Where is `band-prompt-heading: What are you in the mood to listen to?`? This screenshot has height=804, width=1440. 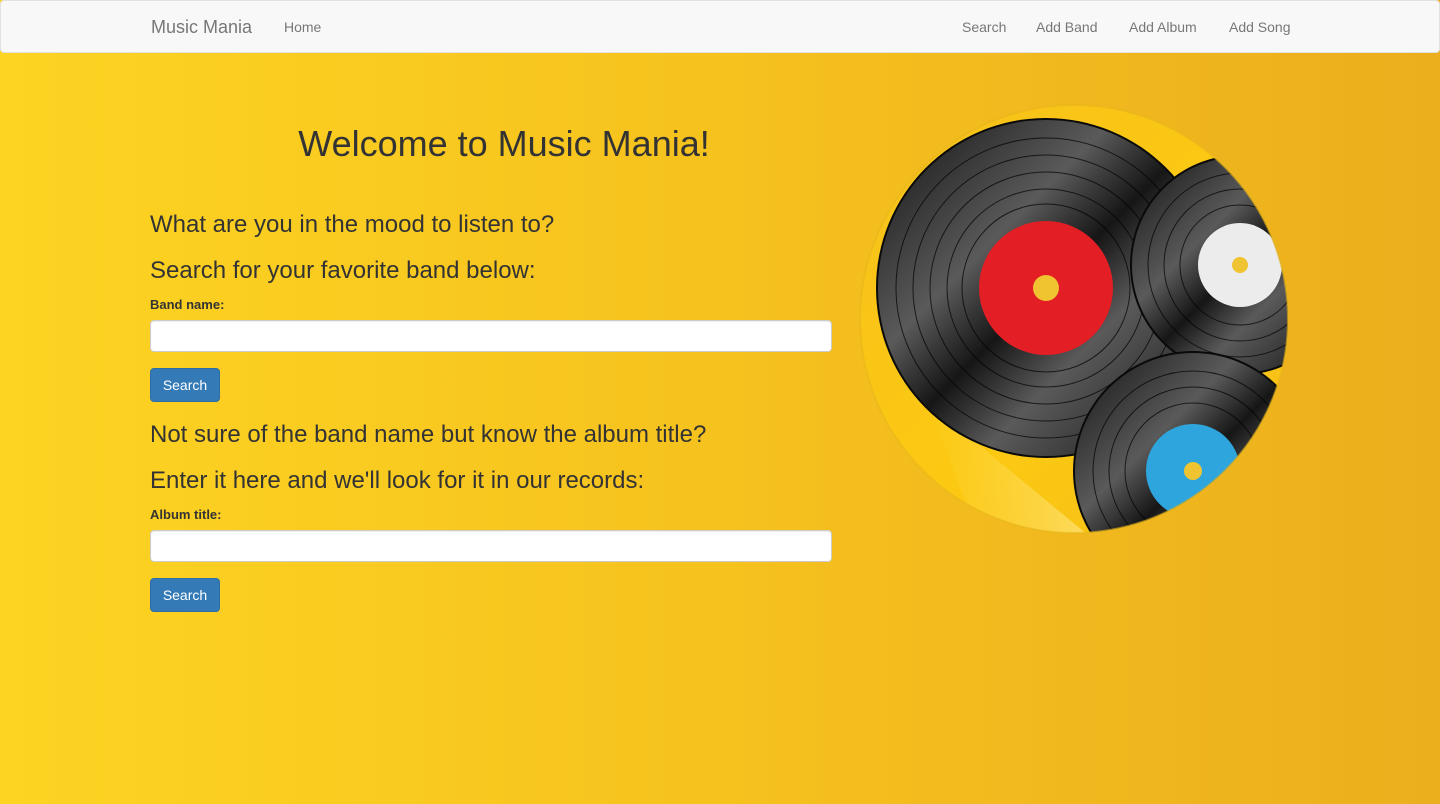 band-prompt-heading: What are you in the mood to listen to? is located at coordinates (352, 224).